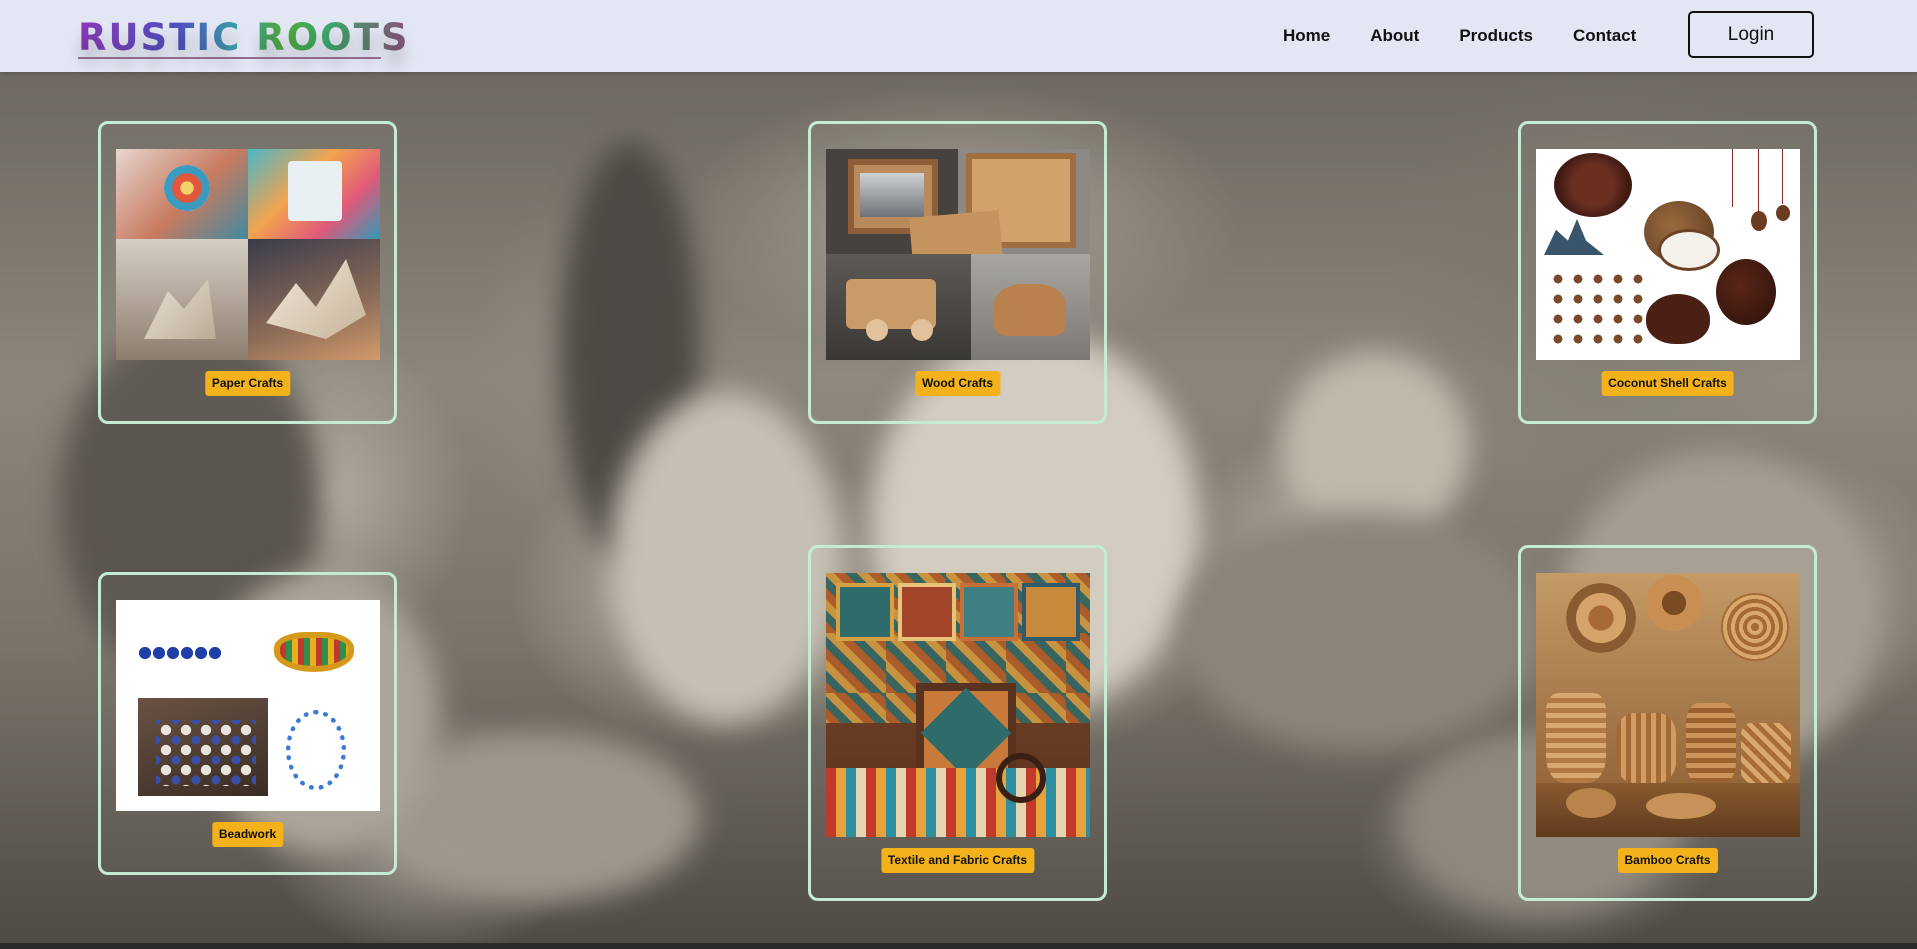 The image size is (1917, 949). What do you see at coordinates (247, 834) in the screenshot?
I see `craft-label-beadwork: Beadwork` at bounding box center [247, 834].